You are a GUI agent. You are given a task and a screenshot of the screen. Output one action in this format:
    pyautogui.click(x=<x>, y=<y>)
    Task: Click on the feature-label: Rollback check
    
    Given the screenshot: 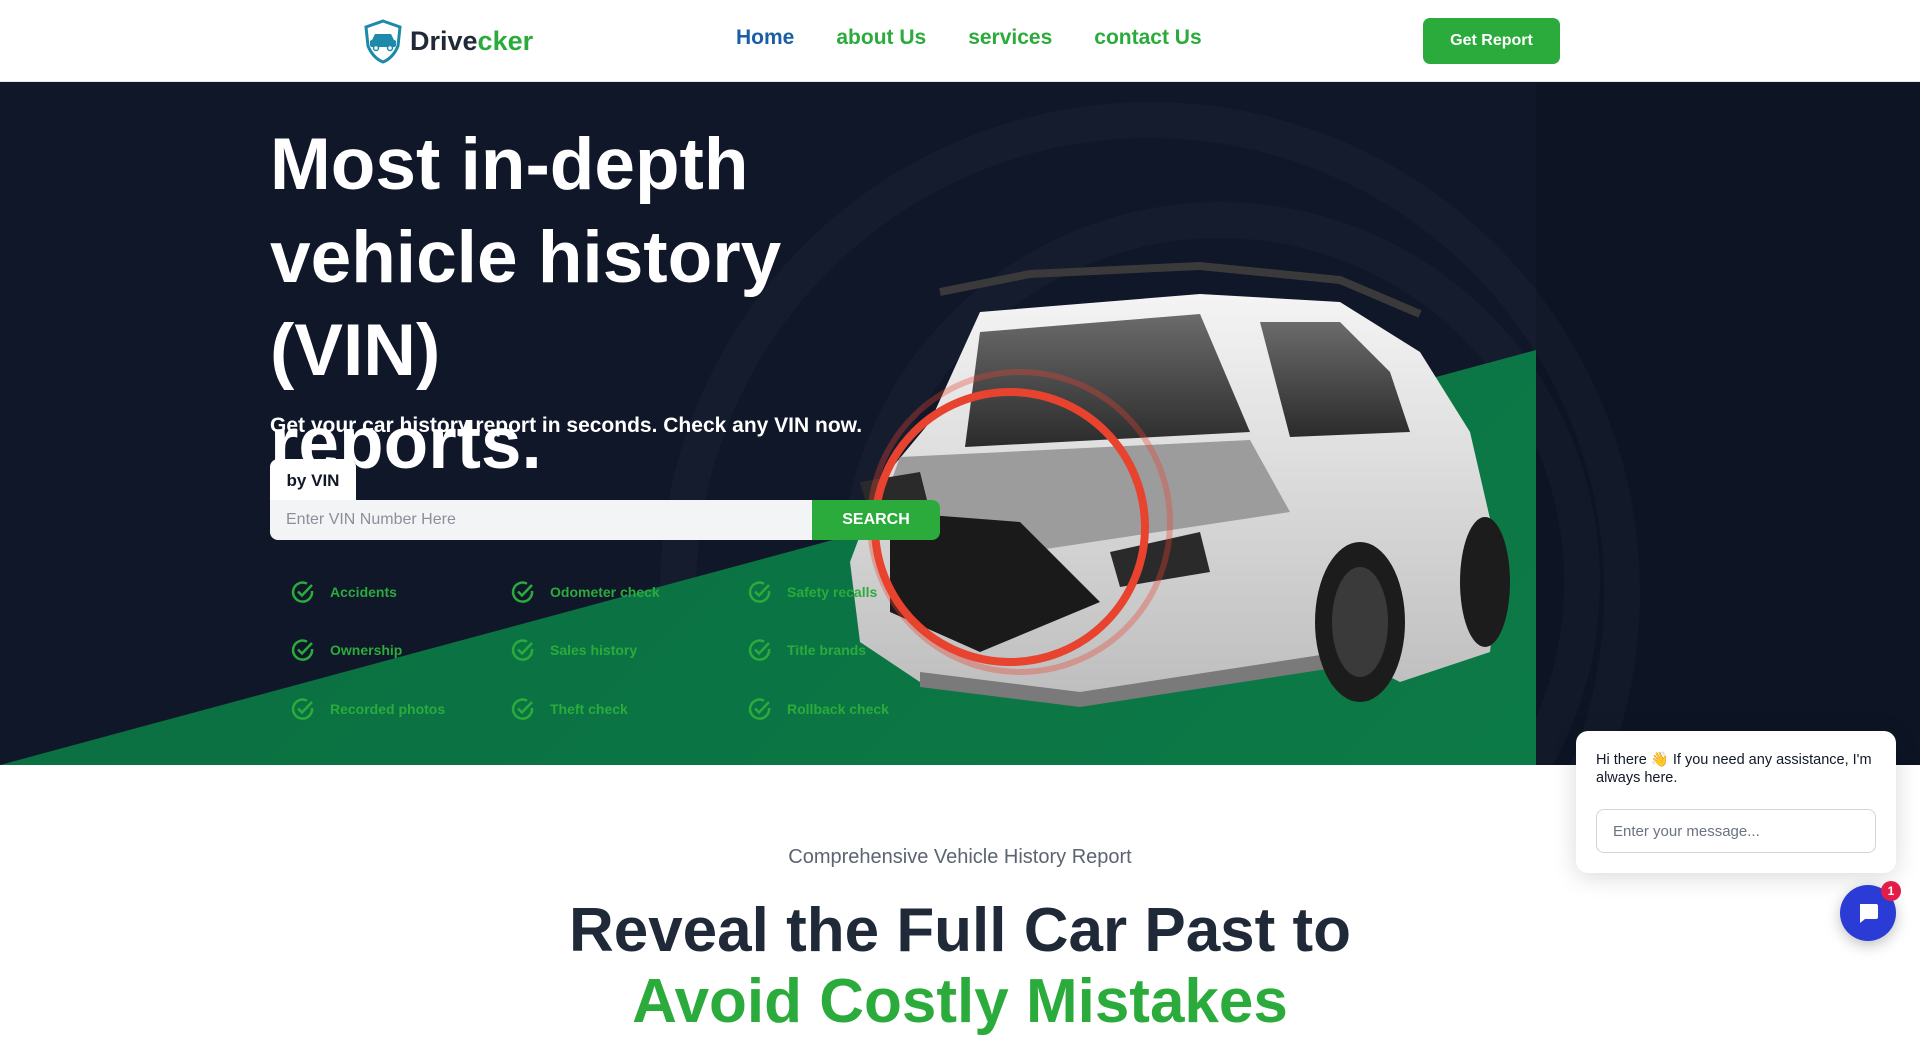 What is the action you would take?
    pyautogui.click(x=838, y=709)
    